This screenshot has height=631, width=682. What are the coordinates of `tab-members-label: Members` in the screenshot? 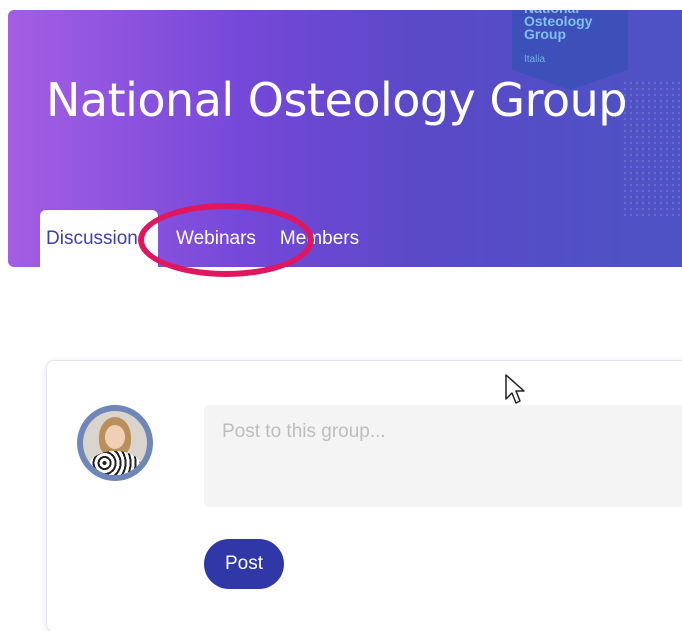 It's located at (319, 238).